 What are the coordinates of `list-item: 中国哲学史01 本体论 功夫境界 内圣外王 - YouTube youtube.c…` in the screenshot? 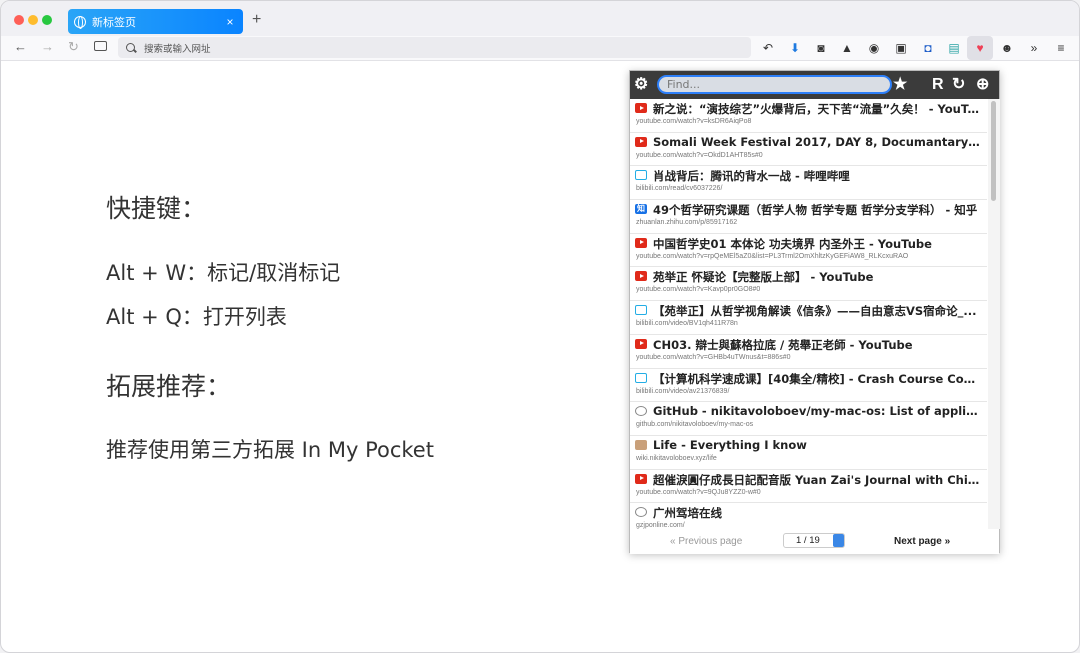 It's located at (808, 251).